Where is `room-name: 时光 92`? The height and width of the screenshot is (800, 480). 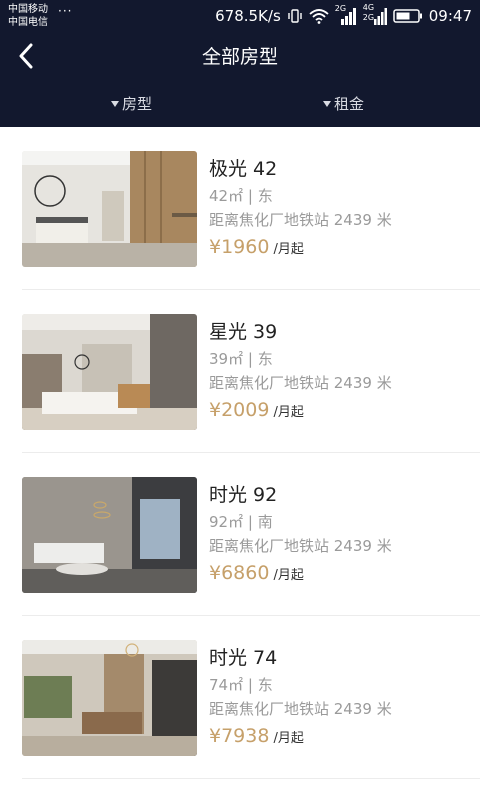 room-name: 时光 92 is located at coordinates (243, 495).